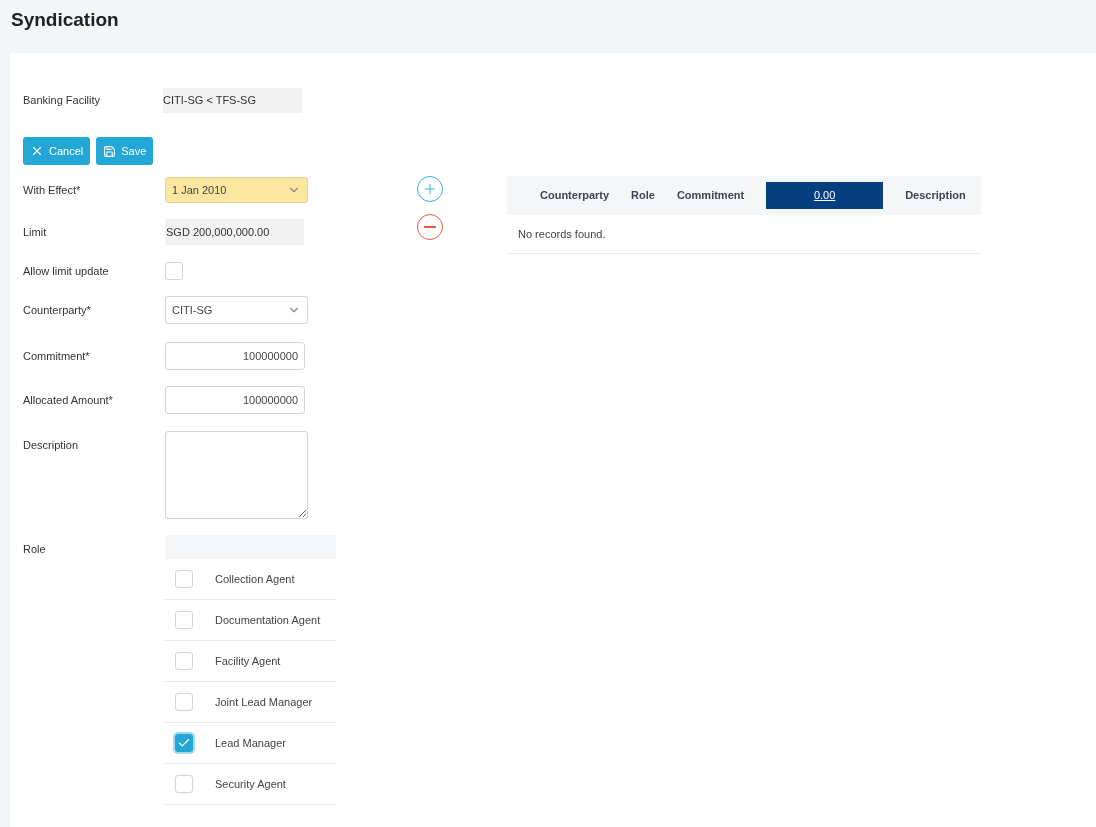 This screenshot has height=827, width=1096. What do you see at coordinates (562, 234) in the screenshot?
I see `empty-message: No records found.` at bounding box center [562, 234].